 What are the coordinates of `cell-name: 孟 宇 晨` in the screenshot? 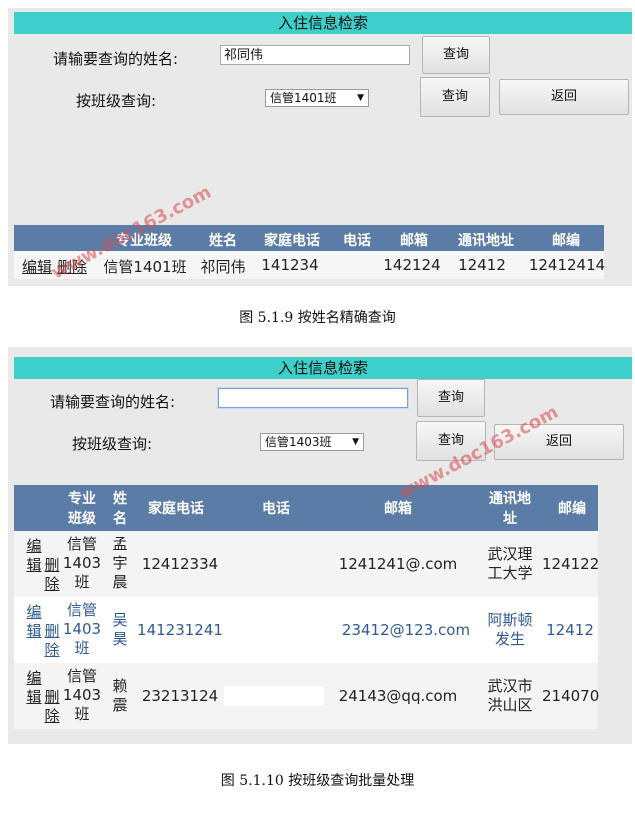 It's located at (120, 563).